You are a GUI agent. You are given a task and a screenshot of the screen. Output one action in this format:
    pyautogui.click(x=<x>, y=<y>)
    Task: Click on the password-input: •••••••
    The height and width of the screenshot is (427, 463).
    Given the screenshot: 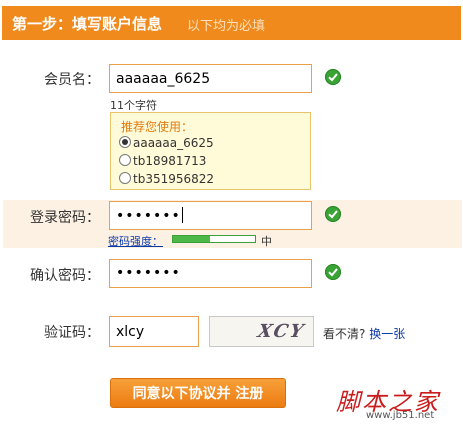 What is the action you would take?
    pyautogui.click(x=210, y=215)
    